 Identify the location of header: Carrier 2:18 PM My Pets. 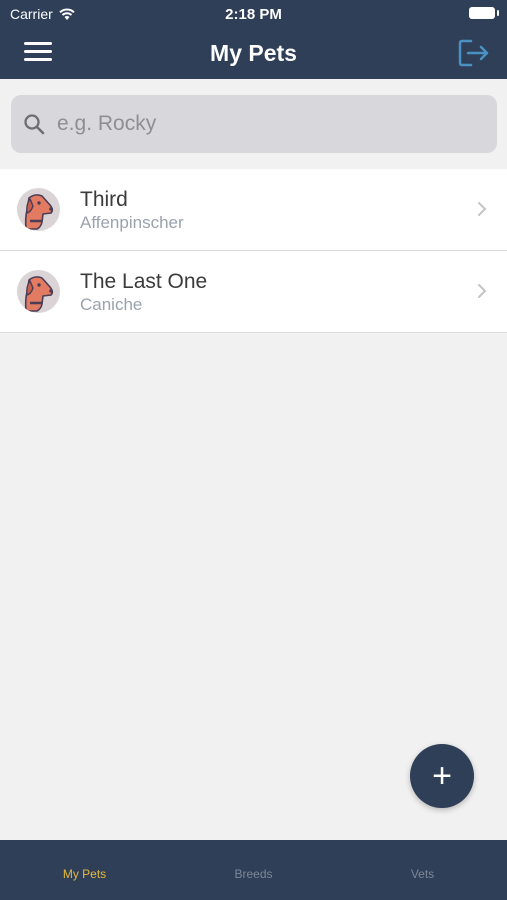
(253, 39).